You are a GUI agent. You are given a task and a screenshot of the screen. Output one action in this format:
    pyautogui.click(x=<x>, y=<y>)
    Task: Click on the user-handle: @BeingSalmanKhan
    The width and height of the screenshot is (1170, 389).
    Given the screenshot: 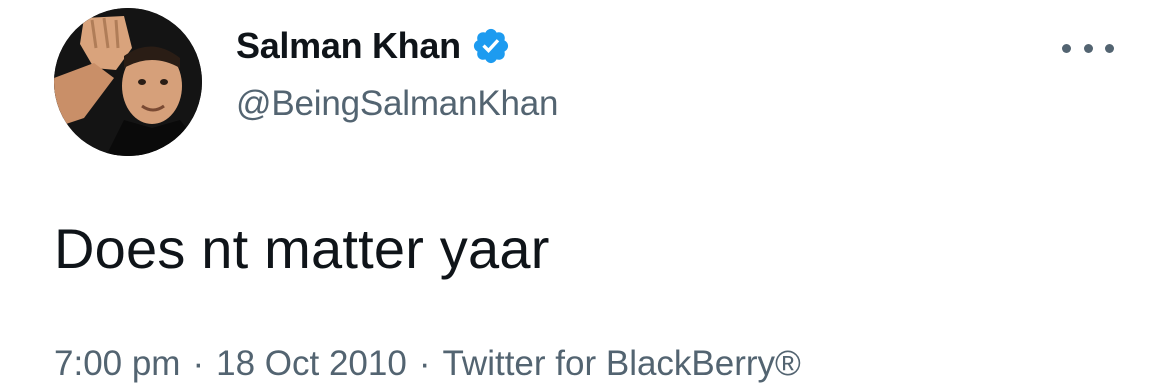 What is the action you would take?
    pyautogui.click(x=397, y=104)
    